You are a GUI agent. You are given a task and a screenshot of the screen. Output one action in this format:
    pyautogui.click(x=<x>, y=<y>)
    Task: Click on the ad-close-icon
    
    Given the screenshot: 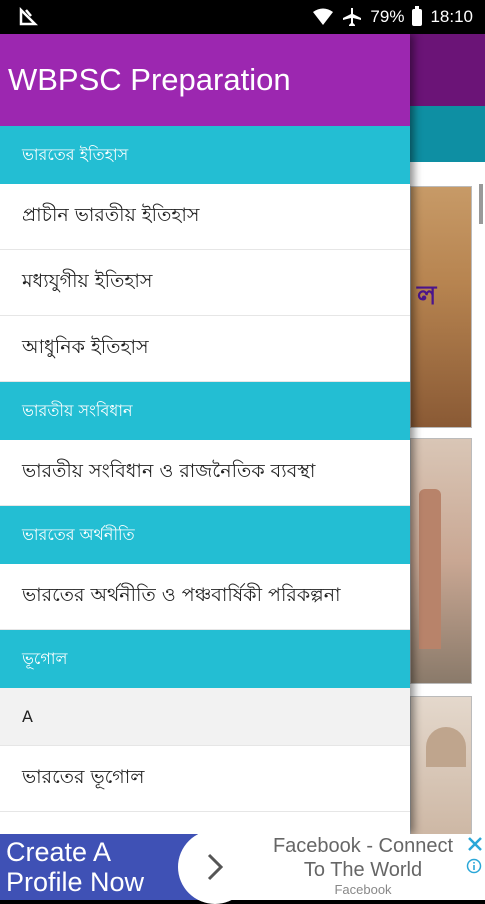 What is the action you would take?
    pyautogui.click(x=475, y=844)
    